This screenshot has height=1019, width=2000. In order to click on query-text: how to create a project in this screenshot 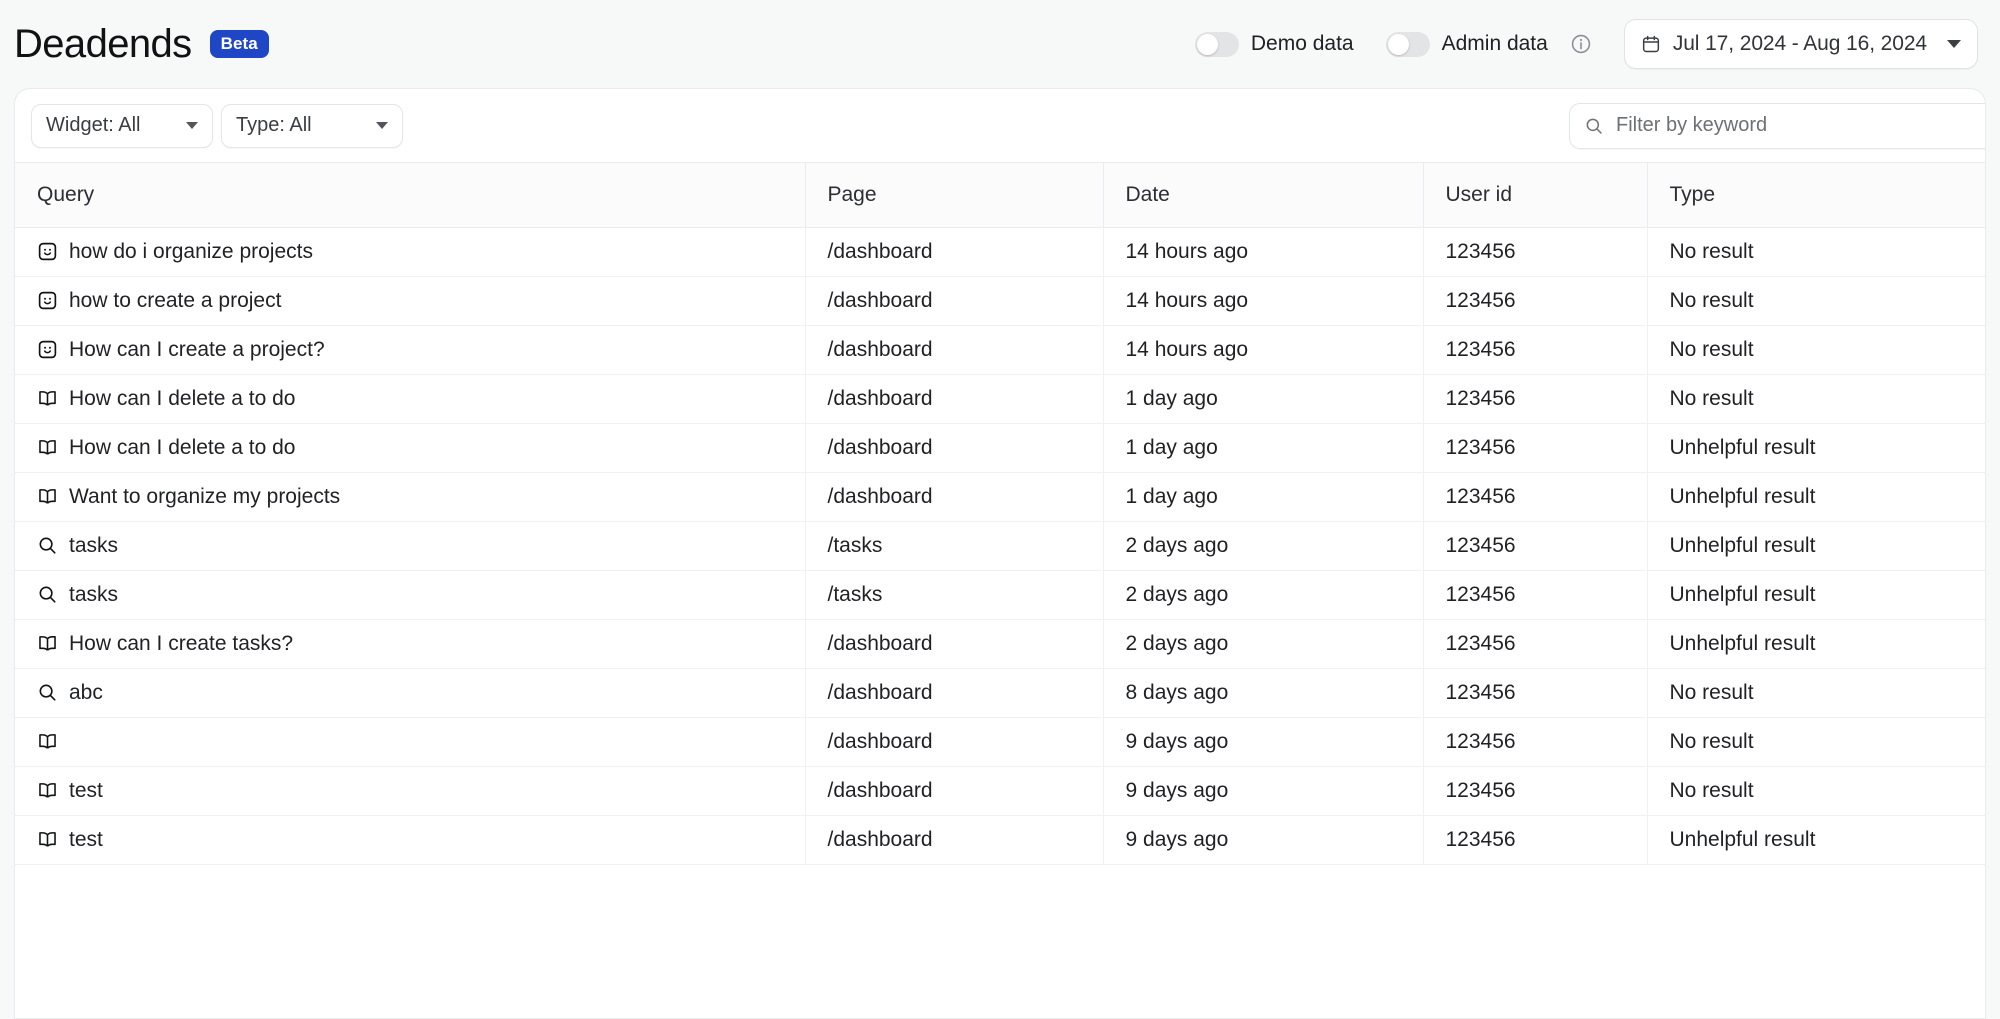, I will do `click(175, 300)`.